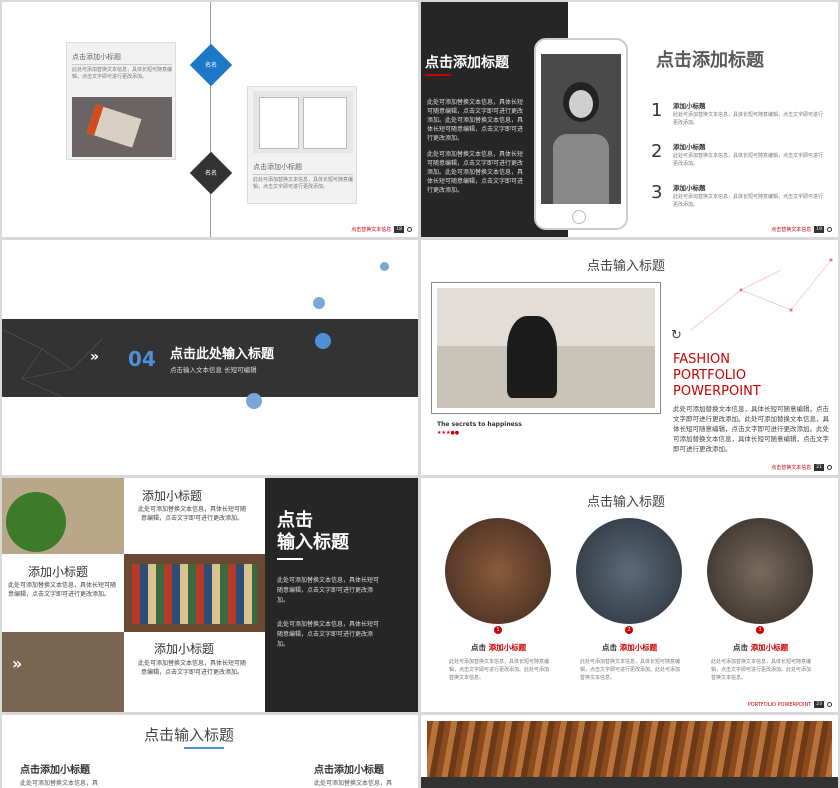 This screenshot has width=840, height=788. Describe the element at coordinates (710, 375) in the screenshot. I see `brand-line-2: PORTFOLIO` at that location.